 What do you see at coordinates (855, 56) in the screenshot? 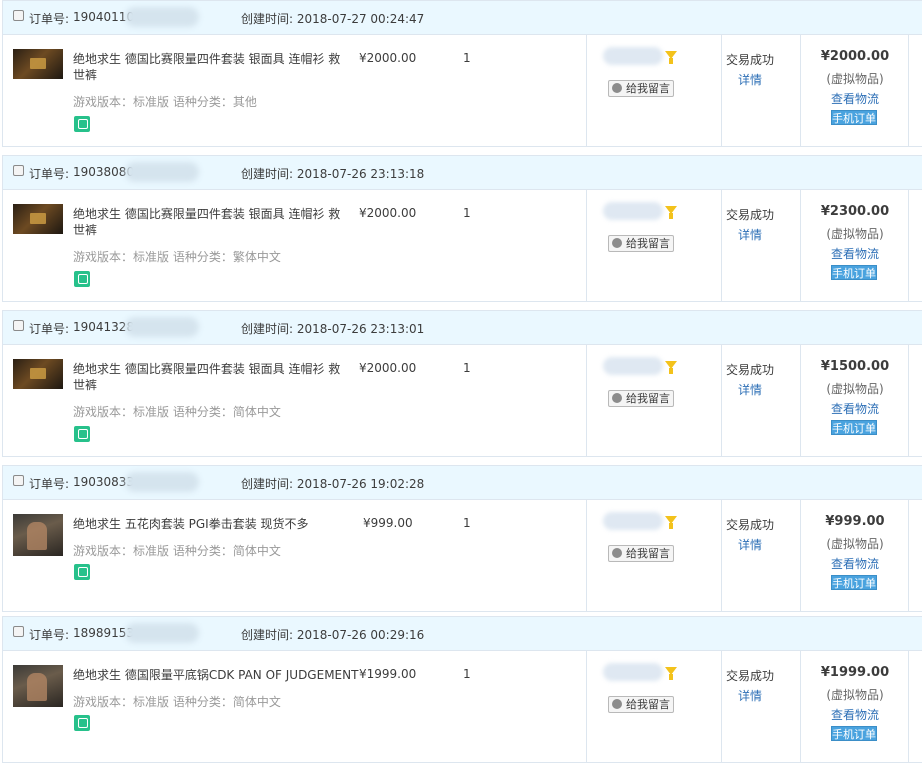
I see `total-price: ¥2000.00` at bounding box center [855, 56].